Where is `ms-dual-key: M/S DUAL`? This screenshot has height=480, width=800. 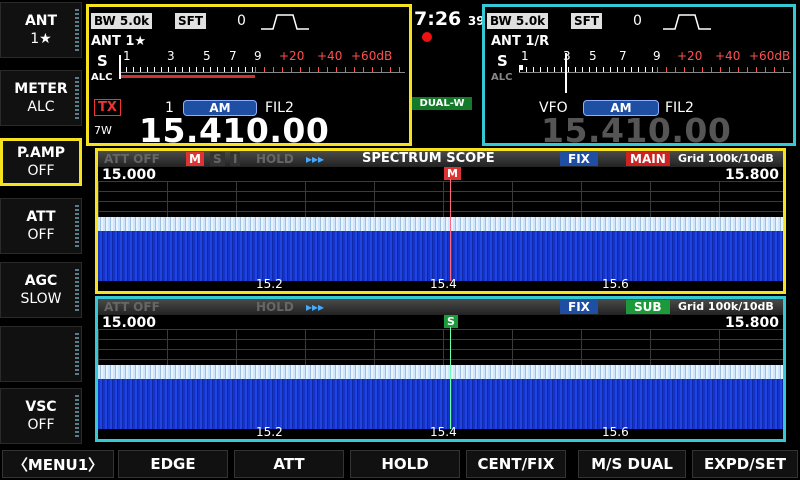 ms-dual-key: M/S DUAL is located at coordinates (632, 464).